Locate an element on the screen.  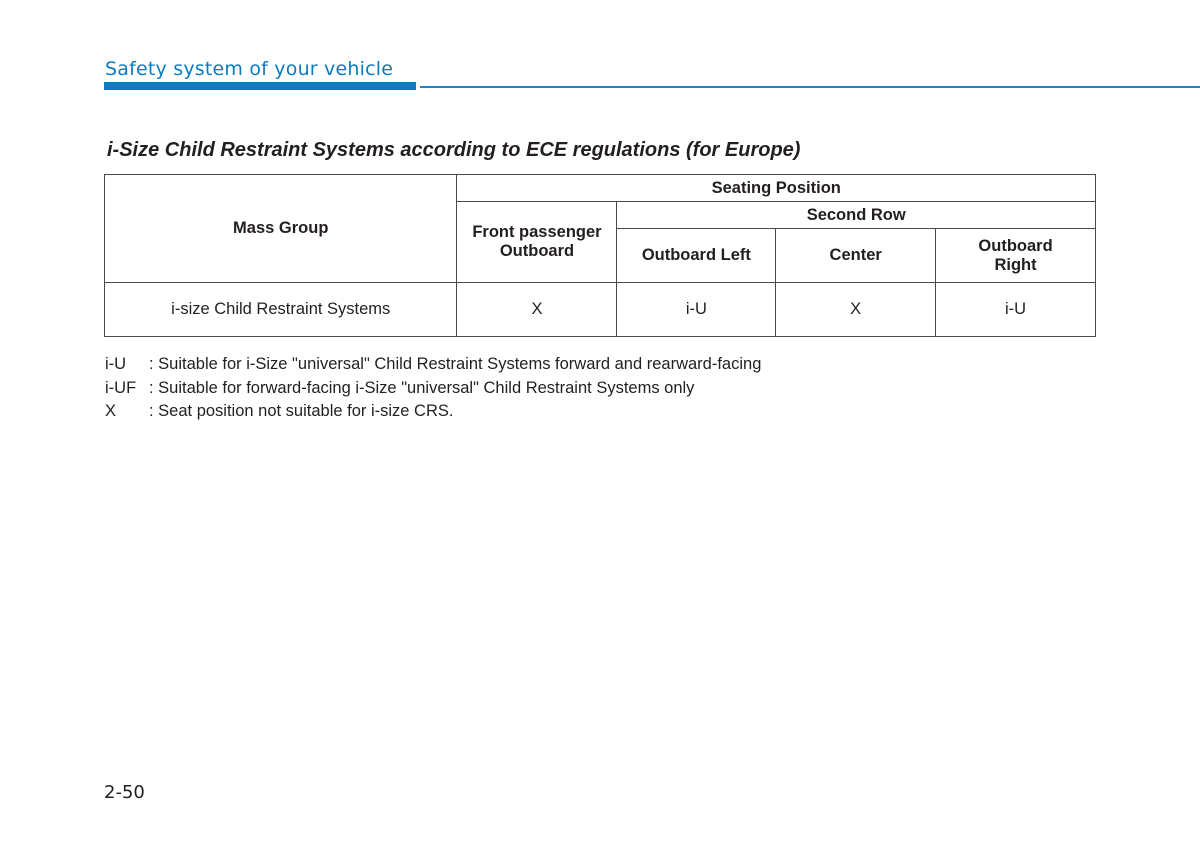
legend-key: i-U is located at coordinates (116, 364).